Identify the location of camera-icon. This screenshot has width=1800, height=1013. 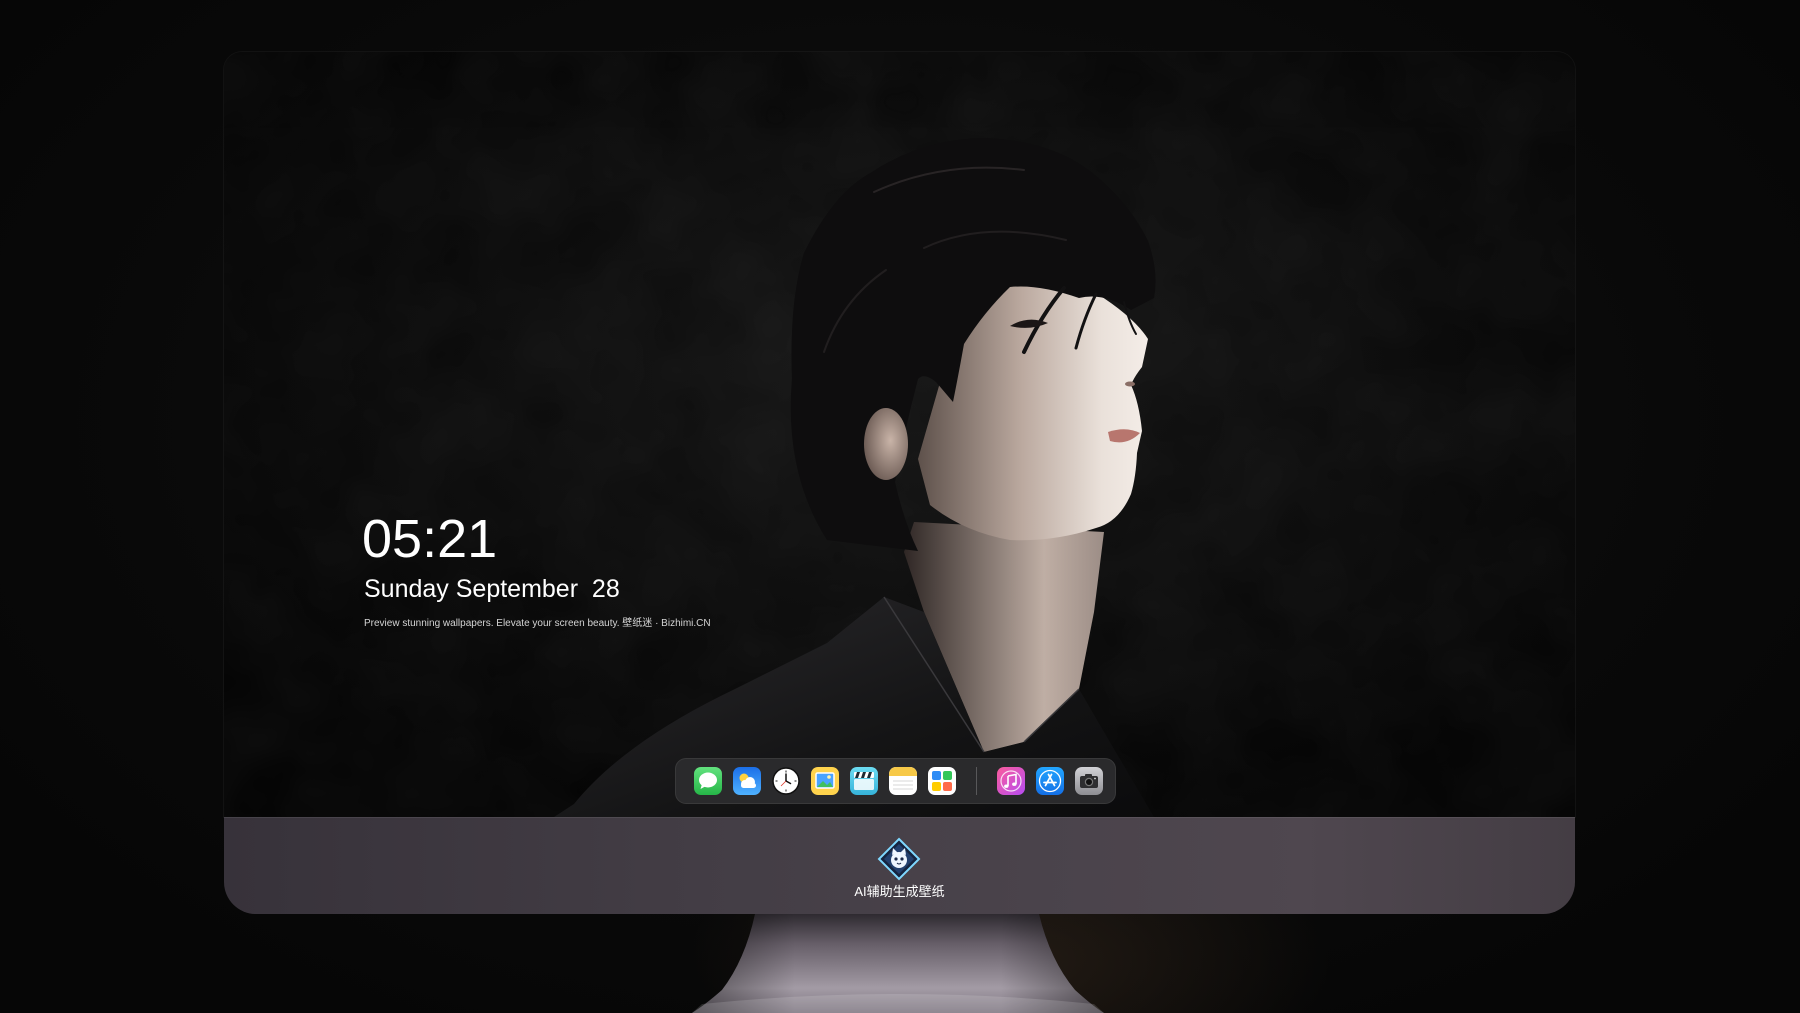
(1089, 781).